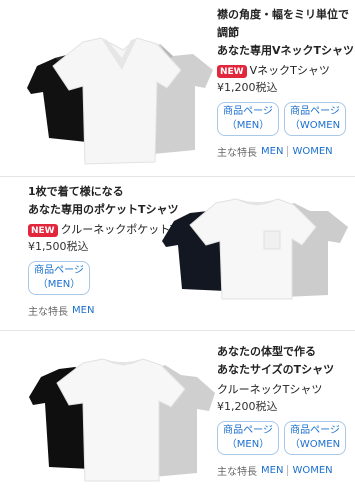 This screenshot has width=355, height=489. I want to click on product-name-row: クルーネックTシャツ, so click(286, 390).